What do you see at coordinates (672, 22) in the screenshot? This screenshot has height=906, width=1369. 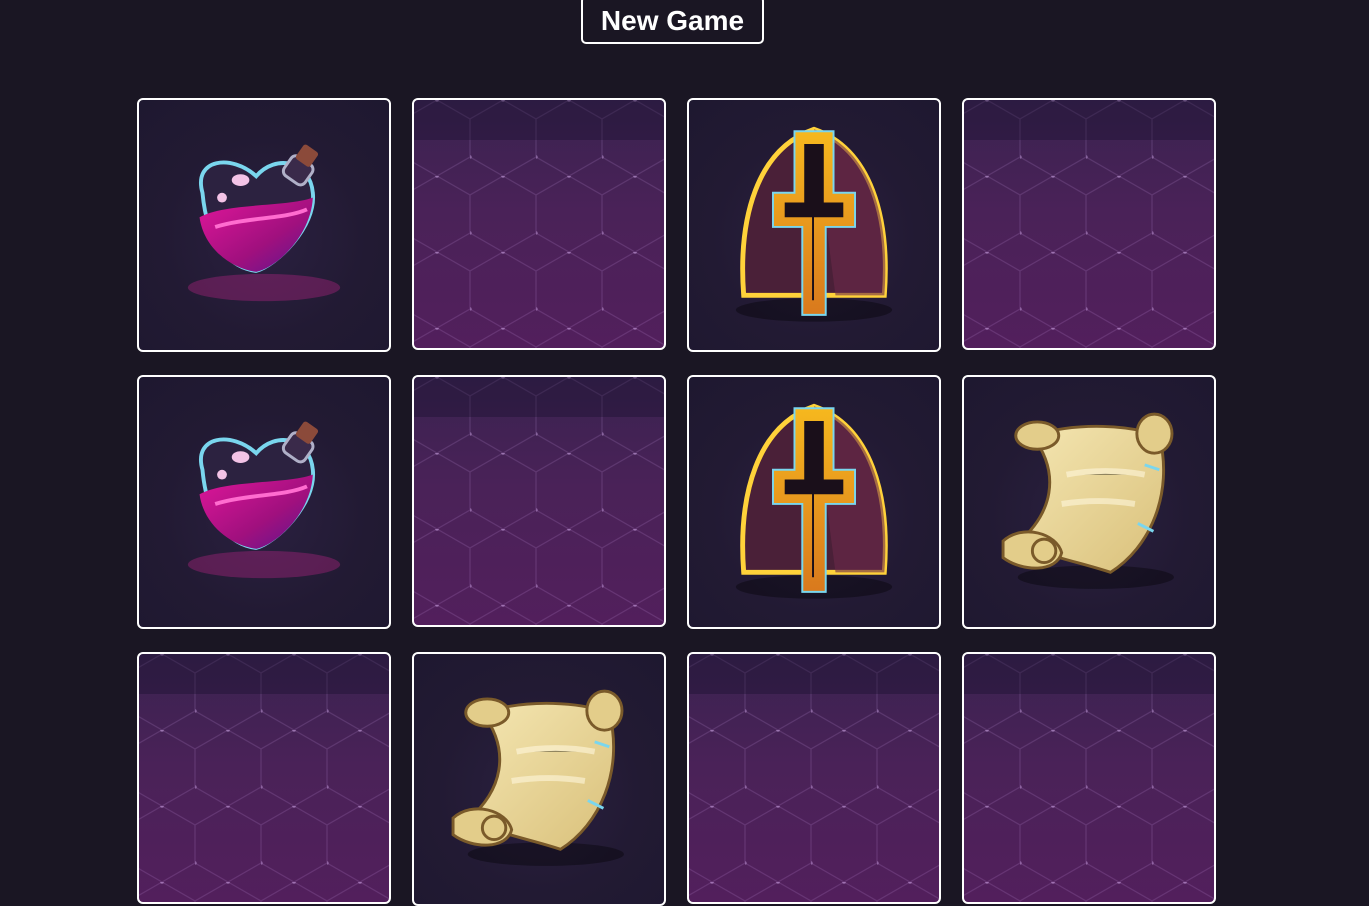 I see `new-game-button: New Game` at bounding box center [672, 22].